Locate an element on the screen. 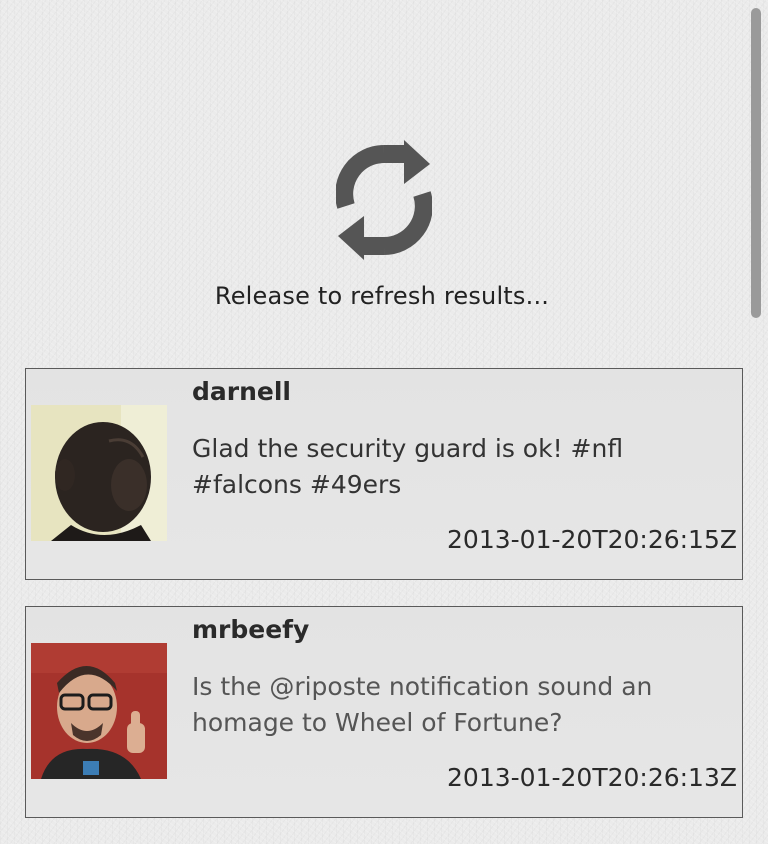 The image size is (768, 844). post-username: mrbeefy is located at coordinates (250, 629).